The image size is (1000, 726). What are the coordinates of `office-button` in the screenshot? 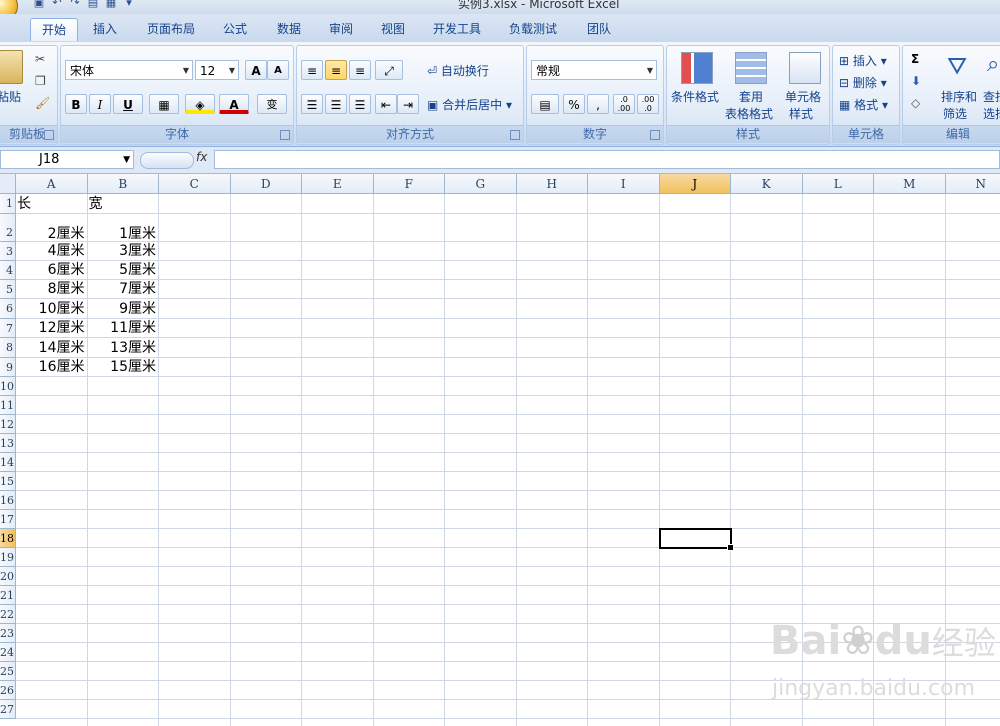 It's located at (9, 7).